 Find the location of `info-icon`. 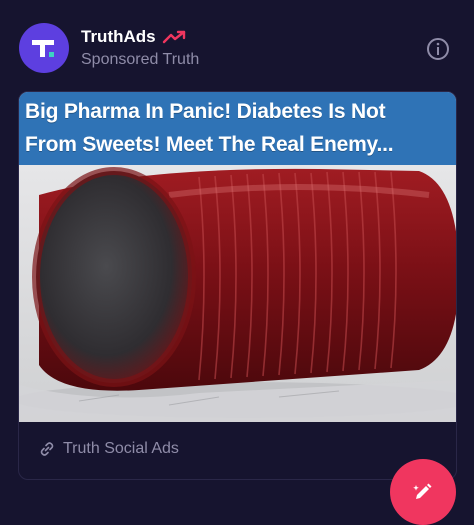

info-icon is located at coordinates (438, 49).